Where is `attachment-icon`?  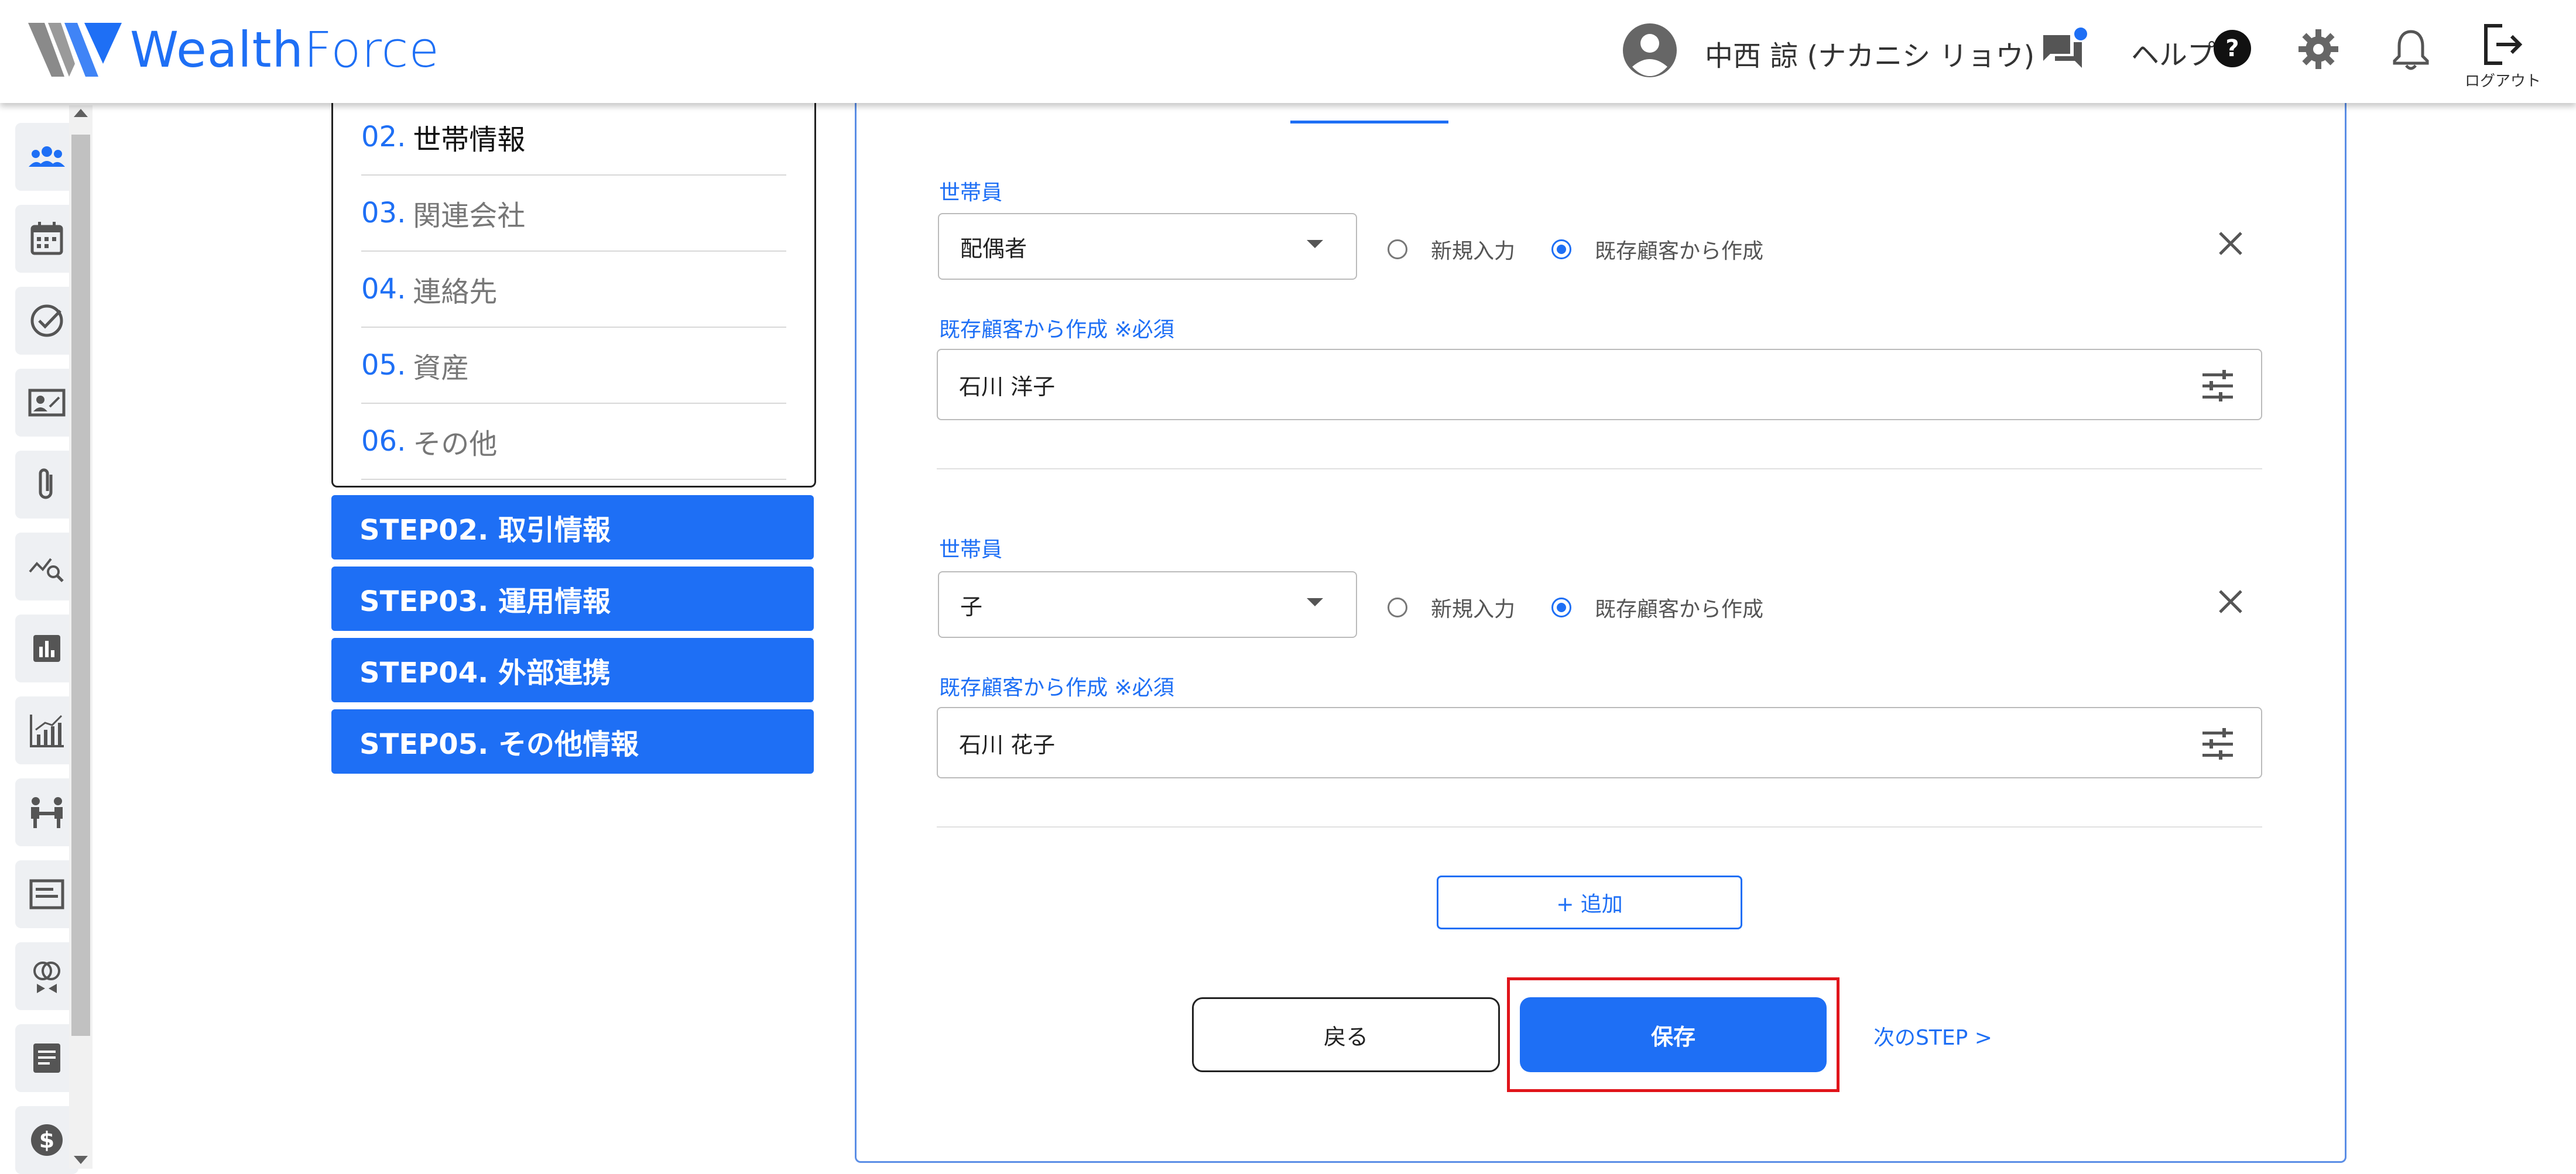
attachment-icon is located at coordinates (46, 484).